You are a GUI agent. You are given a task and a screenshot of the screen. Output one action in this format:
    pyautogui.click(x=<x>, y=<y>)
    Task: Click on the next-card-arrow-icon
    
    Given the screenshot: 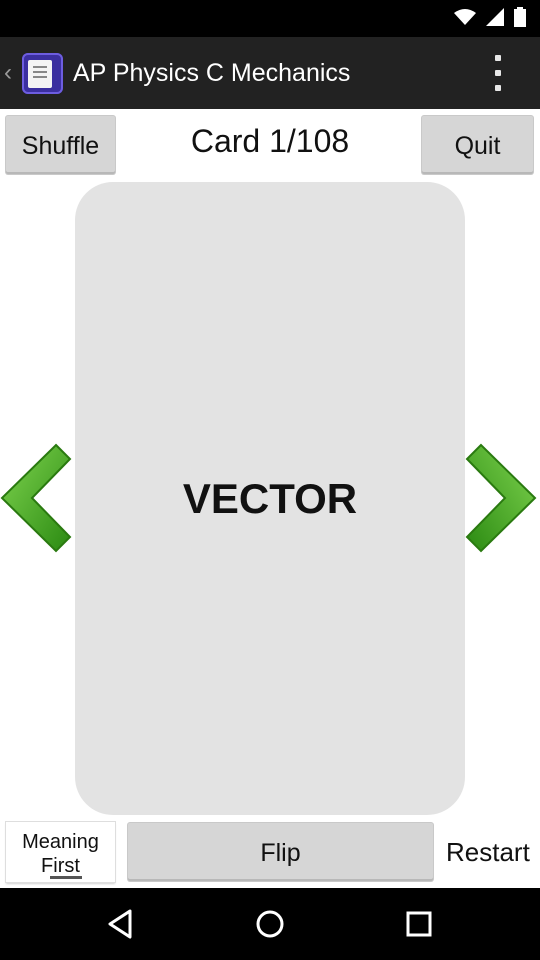 What is the action you would take?
    pyautogui.click(x=501, y=498)
    